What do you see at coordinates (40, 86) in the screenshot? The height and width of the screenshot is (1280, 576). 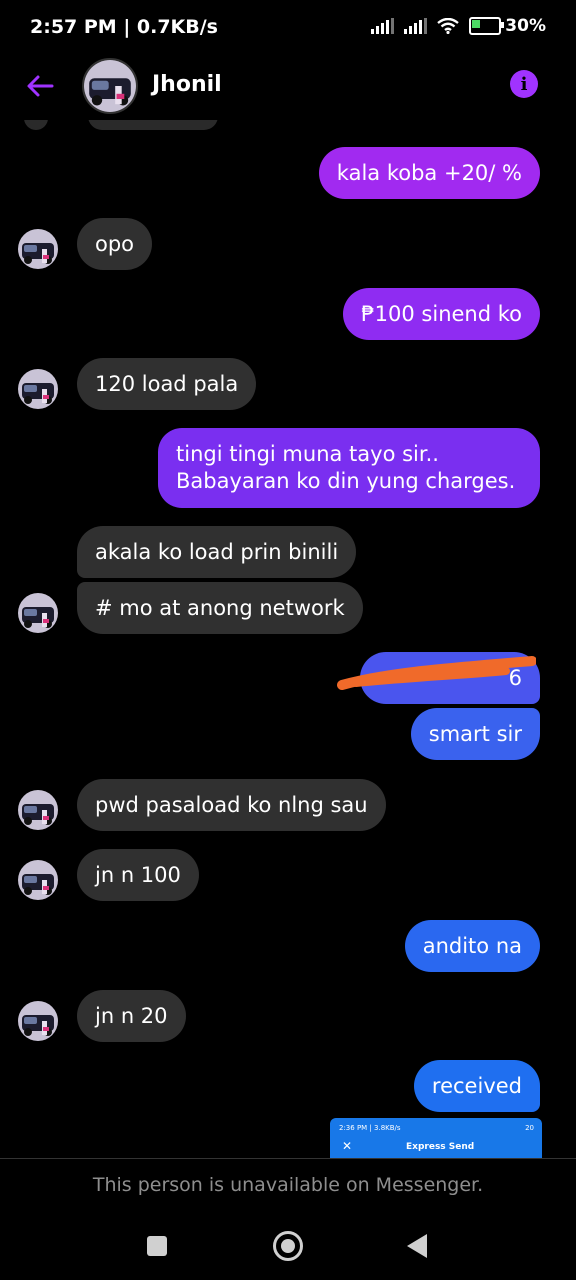 I see `back-arrow-icon` at bounding box center [40, 86].